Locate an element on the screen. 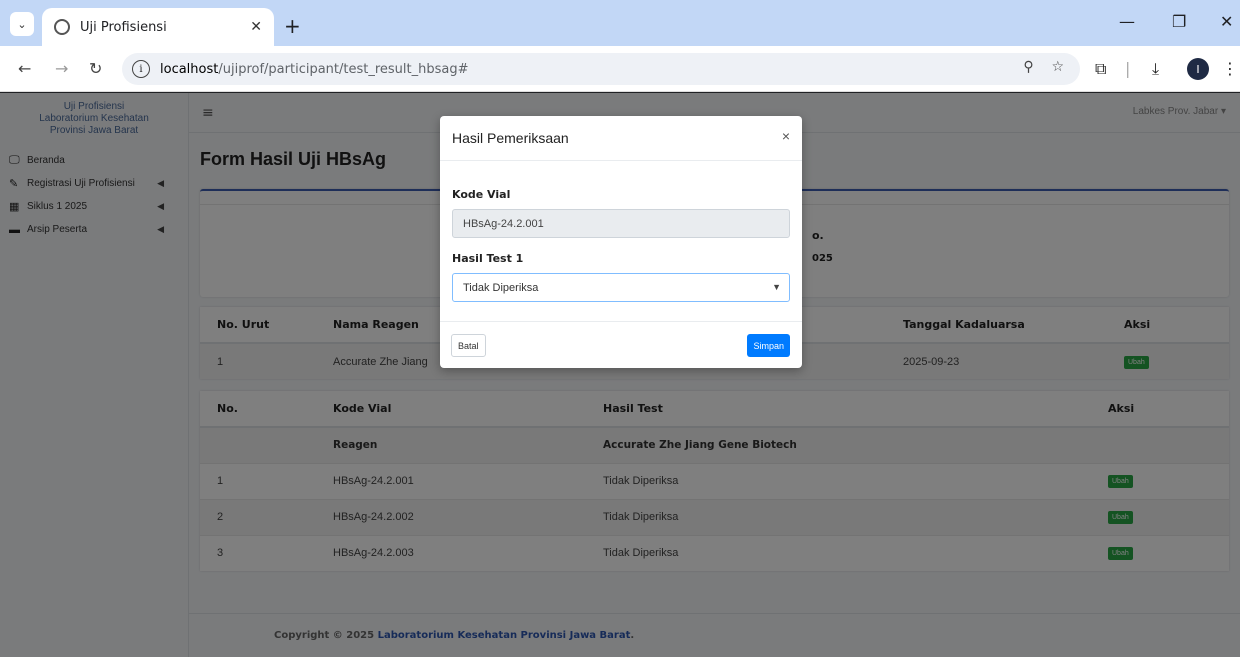 This screenshot has height=657, width=1240. download-icon: ⤓ is located at coordinates (1155, 69).